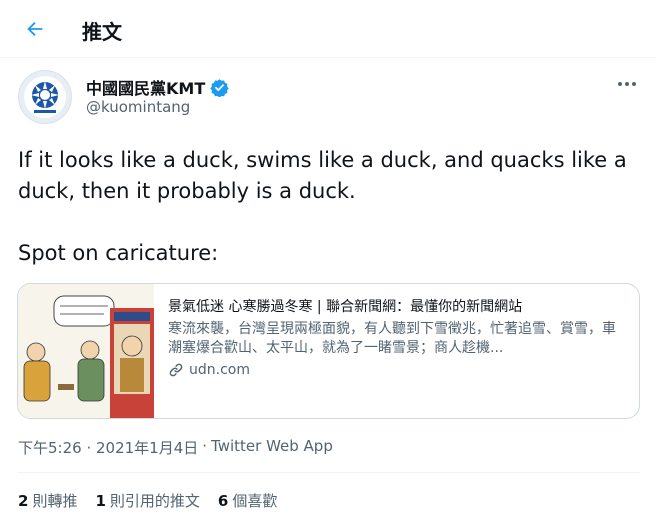  I want to click on tweet-source: Twitter Web App, so click(272, 447).